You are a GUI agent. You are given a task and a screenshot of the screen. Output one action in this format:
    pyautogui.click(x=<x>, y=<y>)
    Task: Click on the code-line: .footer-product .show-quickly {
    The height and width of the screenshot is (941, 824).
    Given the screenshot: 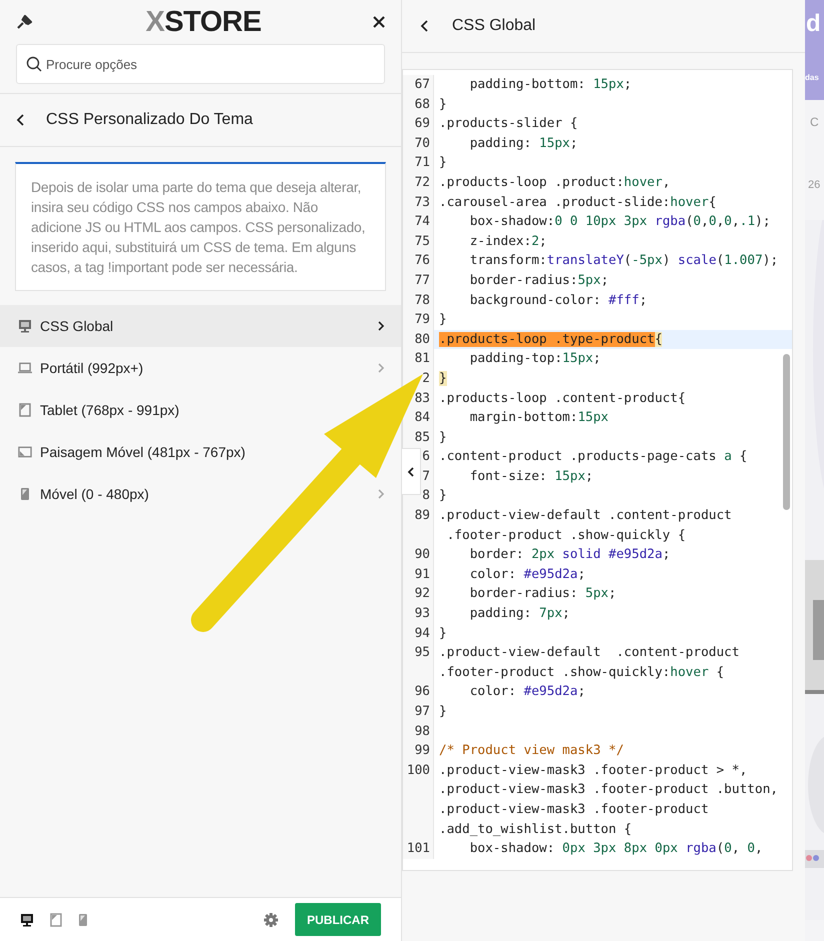 What is the action you would take?
    pyautogui.click(x=566, y=535)
    